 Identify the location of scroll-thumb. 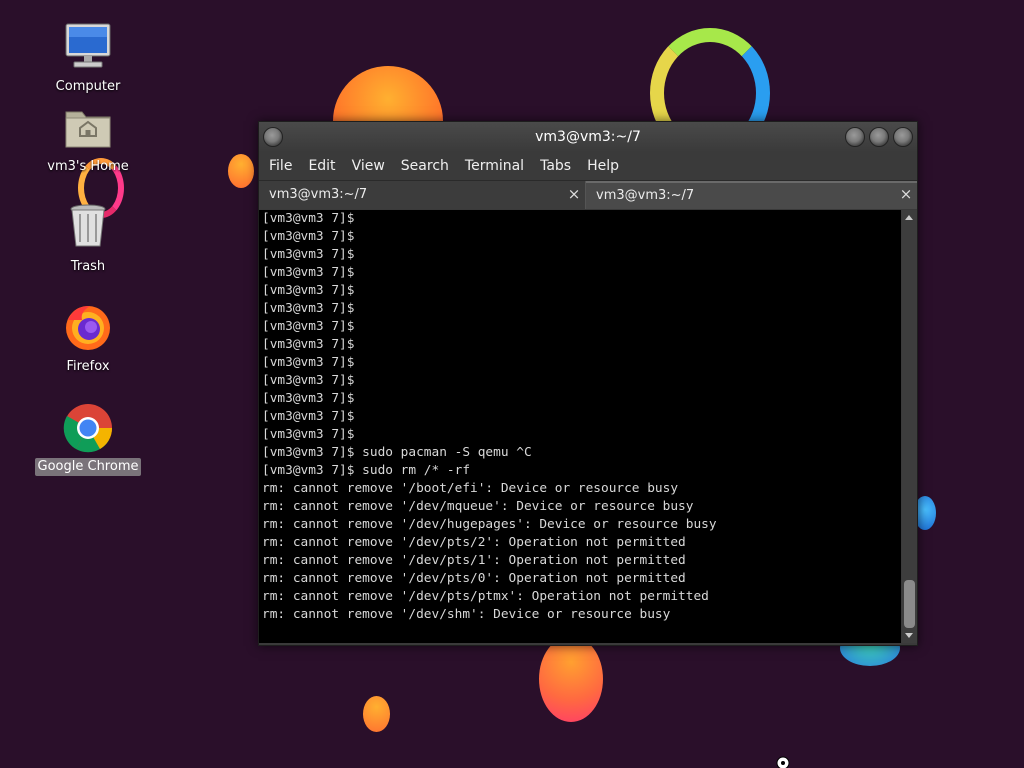
(909, 604).